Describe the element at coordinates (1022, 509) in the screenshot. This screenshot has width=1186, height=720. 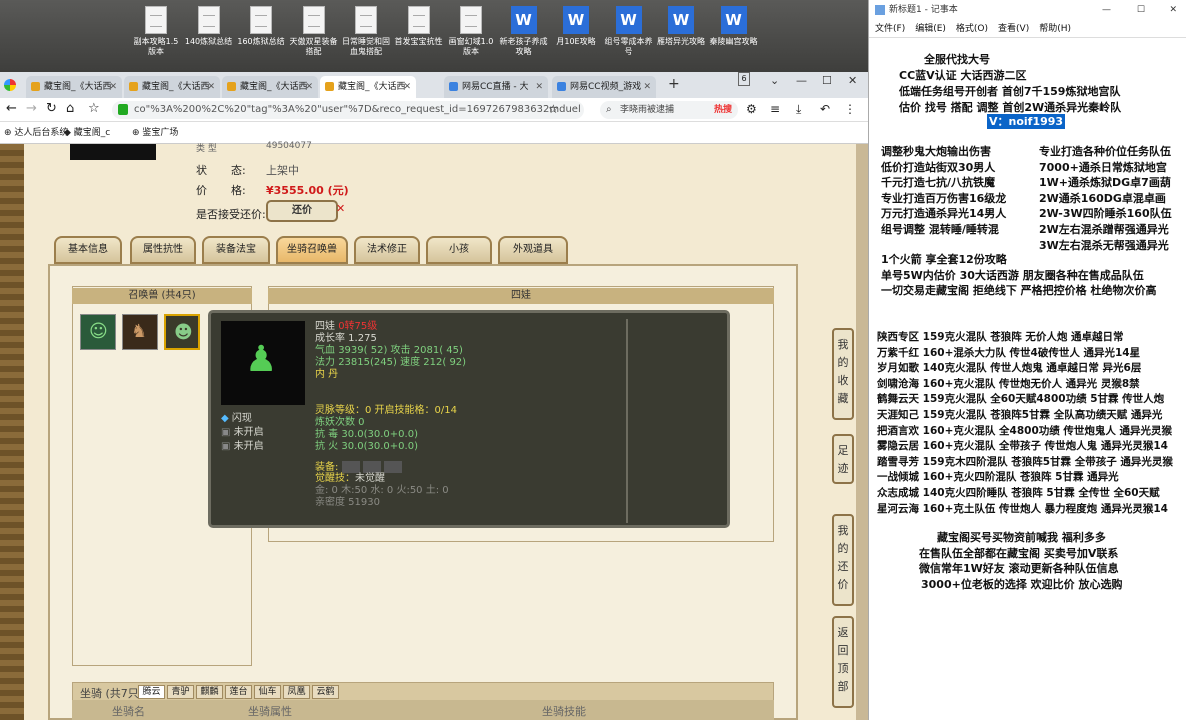
I see `notepad-line: 星河云海 160+克土队伍 传世炮人 暴力程度炮 通异光灵猴14` at that location.